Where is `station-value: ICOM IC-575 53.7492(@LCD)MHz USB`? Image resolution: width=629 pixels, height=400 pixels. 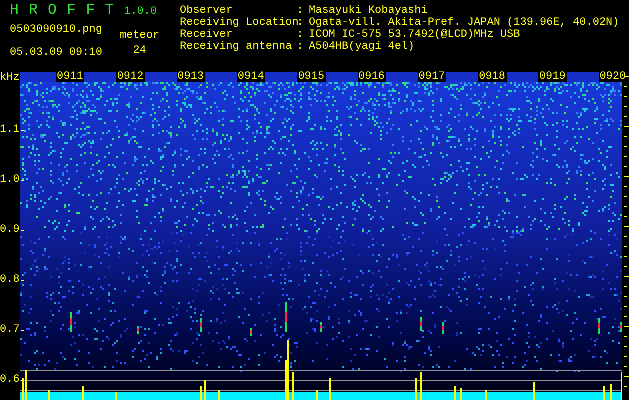 station-value: ICOM IC-575 53.7492(@LCD)MHz USB is located at coordinates (414, 35).